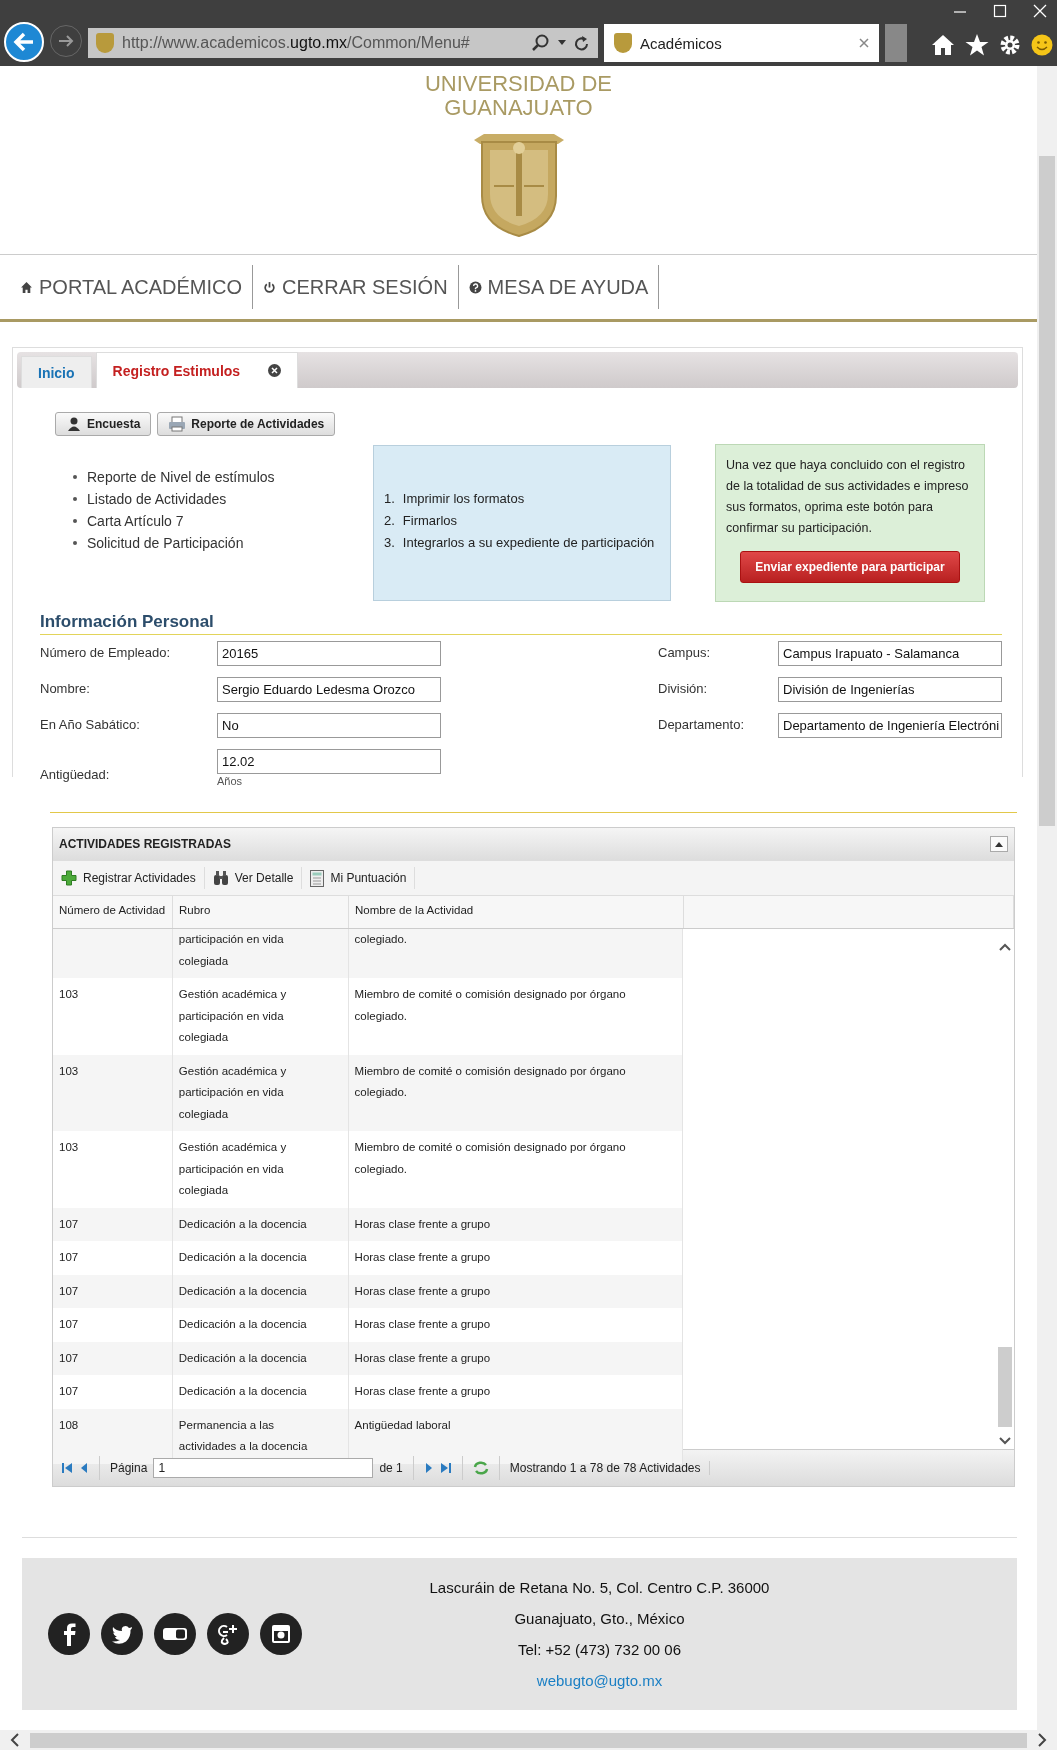 Image resolution: width=1057 pixels, height=1750 pixels. What do you see at coordinates (296, 43) in the screenshot?
I see `url-text: http://www.academicos.ugto.mx/Common/Menu#` at bounding box center [296, 43].